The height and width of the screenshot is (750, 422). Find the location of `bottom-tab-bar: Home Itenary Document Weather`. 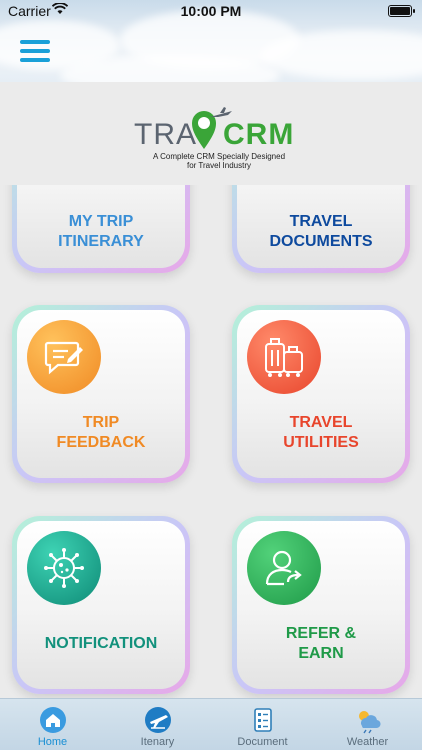

bottom-tab-bar: Home Itenary Document Weather is located at coordinates (211, 724).